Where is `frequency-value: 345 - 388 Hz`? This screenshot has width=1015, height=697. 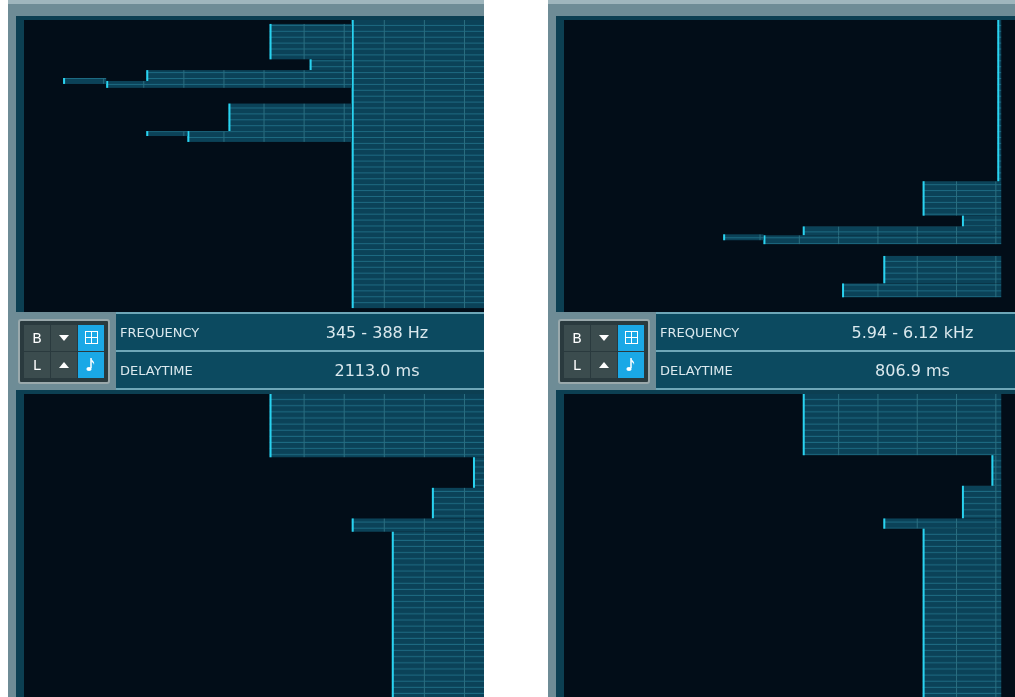
frequency-value: 345 - 388 Hz is located at coordinates (377, 332).